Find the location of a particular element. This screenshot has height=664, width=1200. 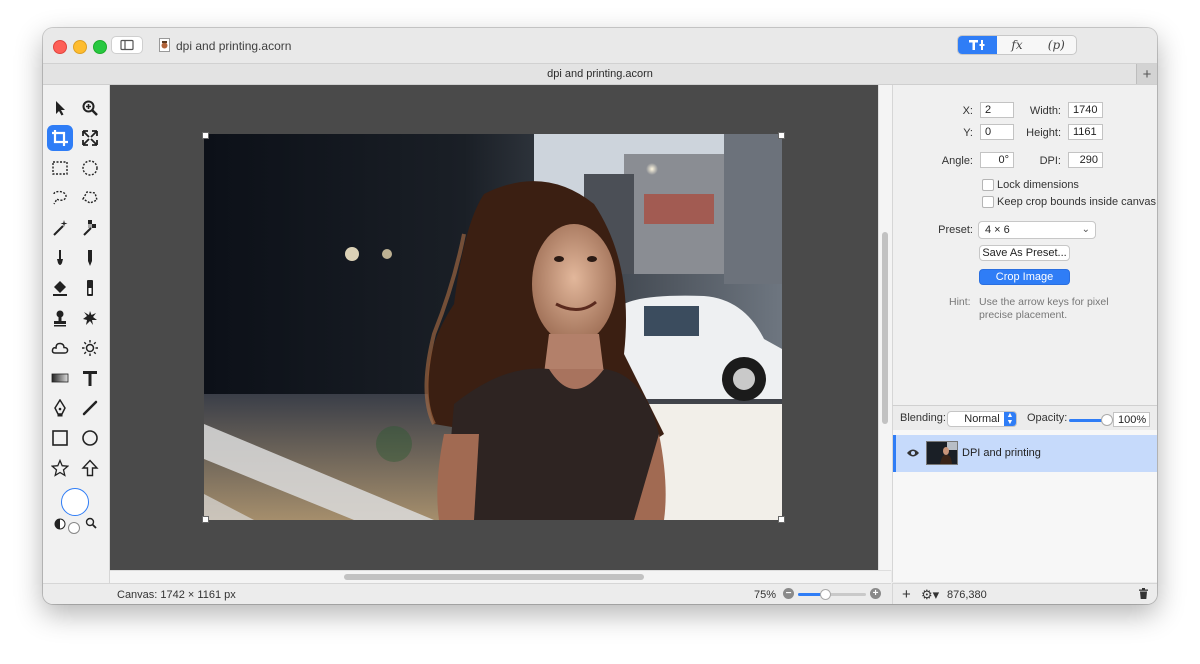

ellipse-marquee-icon is located at coordinates (90, 168).